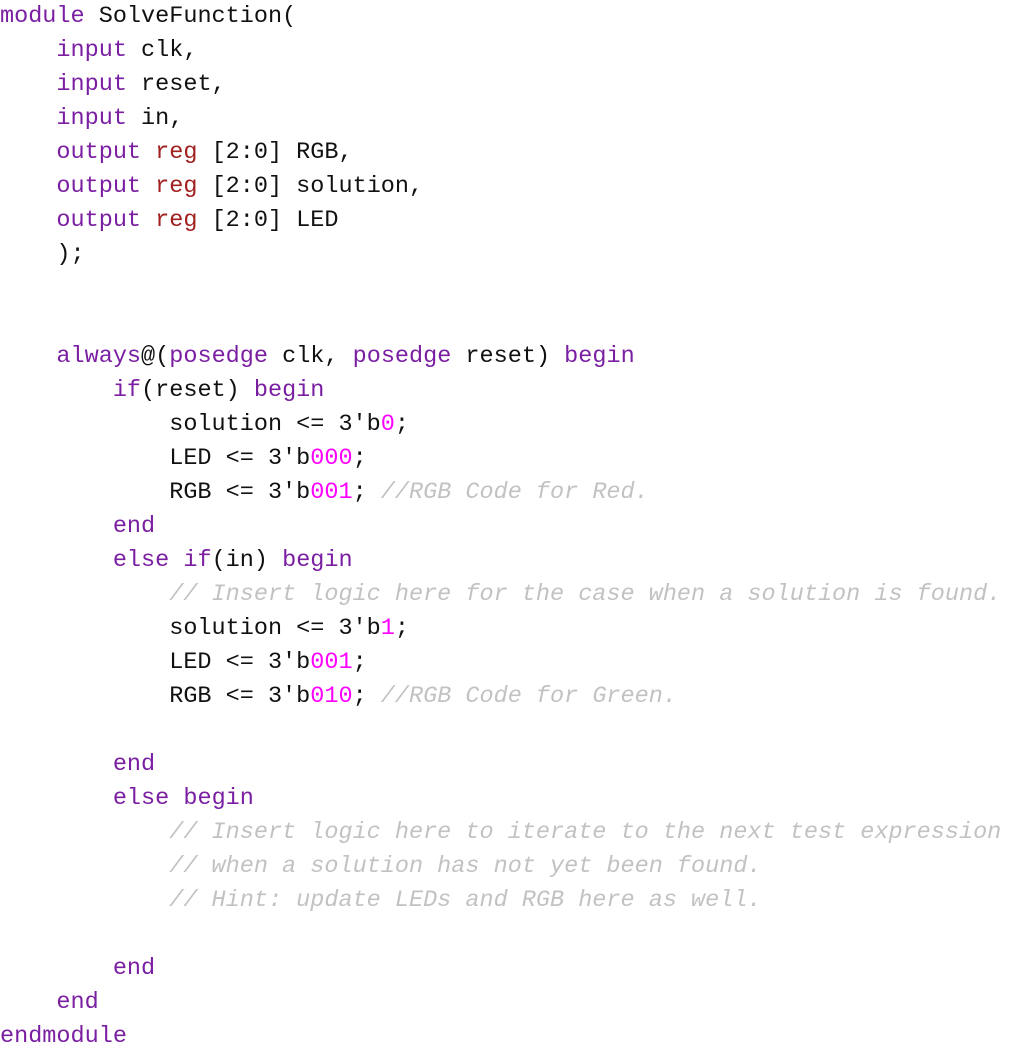  Describe the element at coordinates (99, 356) in the screenshot. I see `code-token-keyword: always` at that location.